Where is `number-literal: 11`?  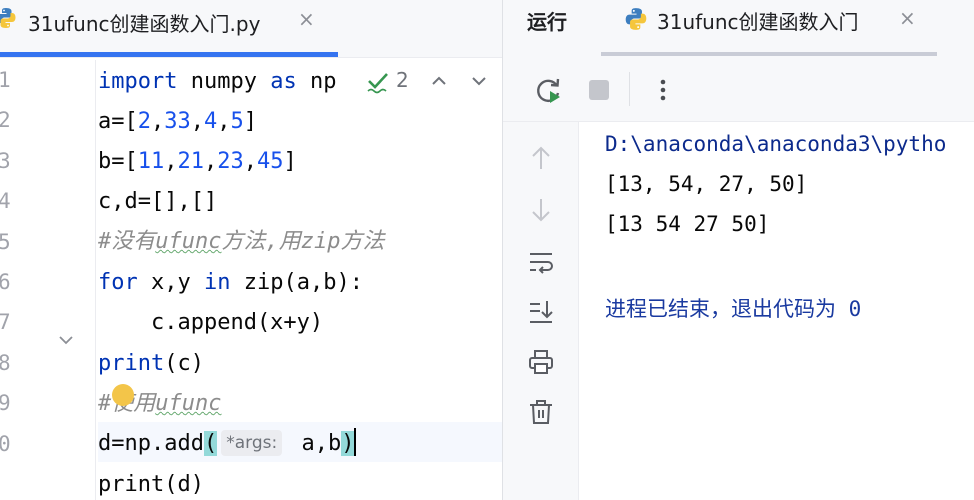
number-literal: 11 is located at coordinates (151, 161).